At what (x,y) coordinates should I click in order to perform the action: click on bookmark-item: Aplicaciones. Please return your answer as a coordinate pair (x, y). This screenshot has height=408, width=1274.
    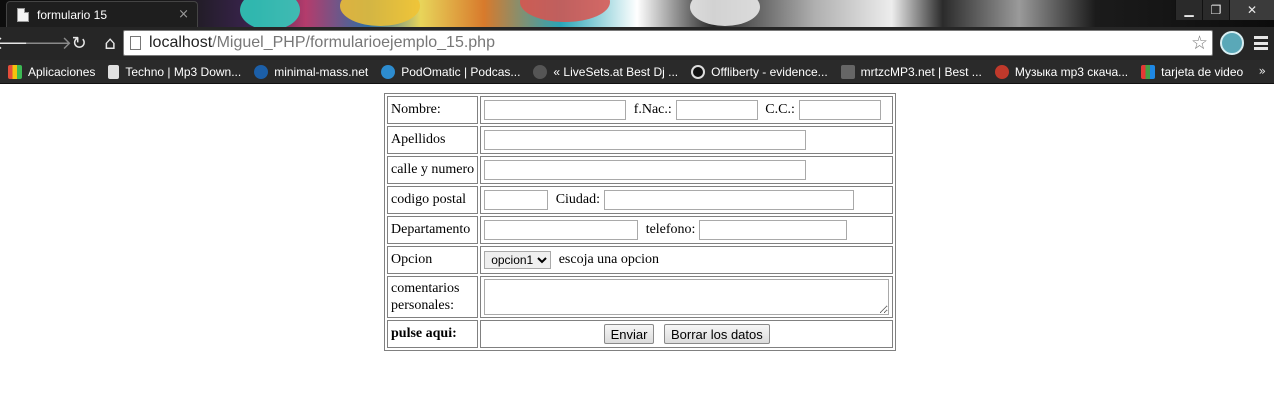
    Looking at the image, I should click on (52, 71).